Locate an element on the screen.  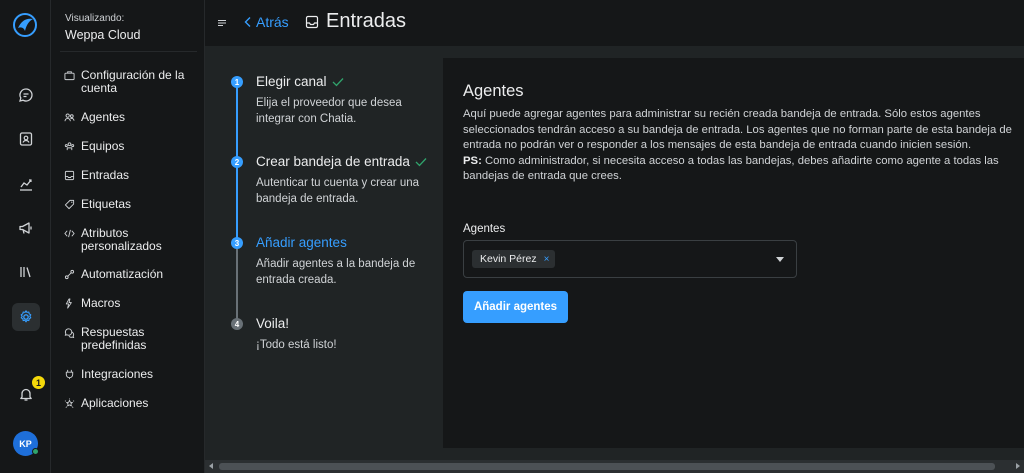
horizontal-scrollbar is located at coordinates (614, 466).